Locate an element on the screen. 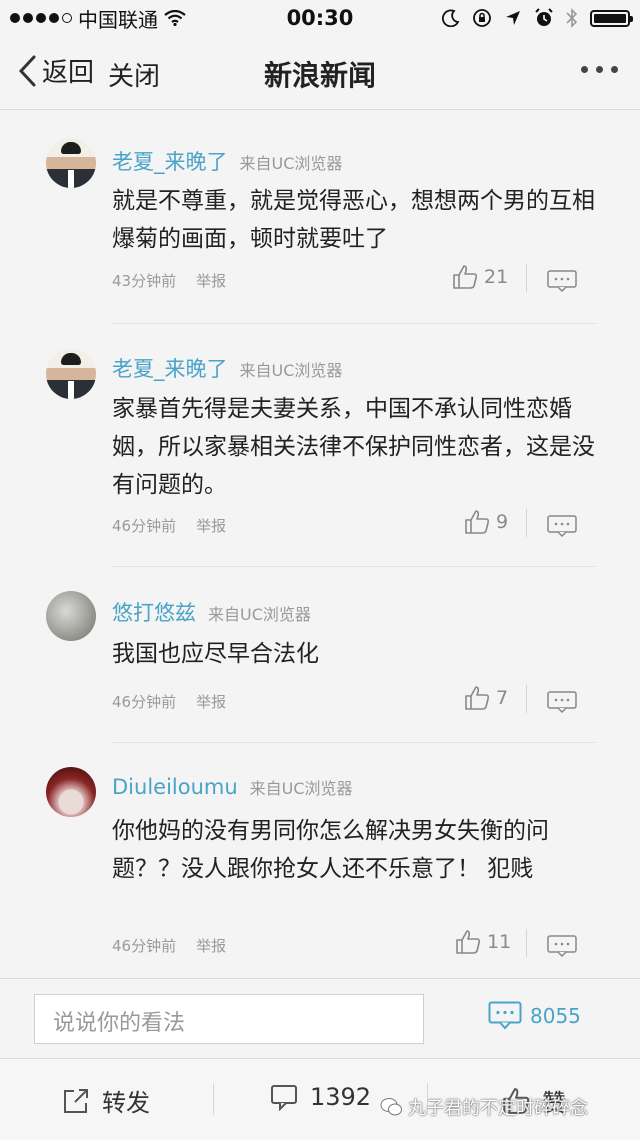  watermark-text: 丸子君的不定时碎碎念 is located at coordinates (498, 1108).